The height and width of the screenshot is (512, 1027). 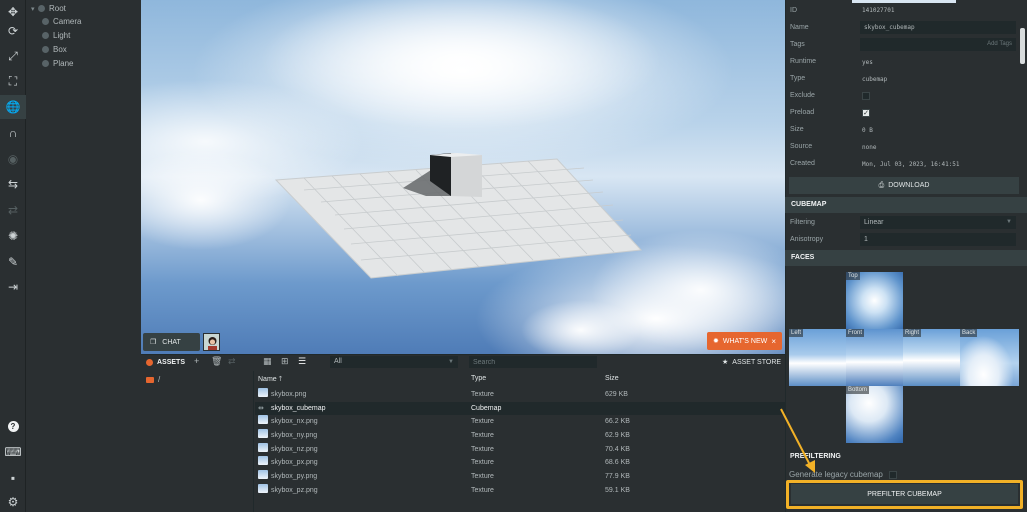 What do you see at coordinates (817, 357) in the screenshot?
I see `face-left` at bounding box center [817, 357].